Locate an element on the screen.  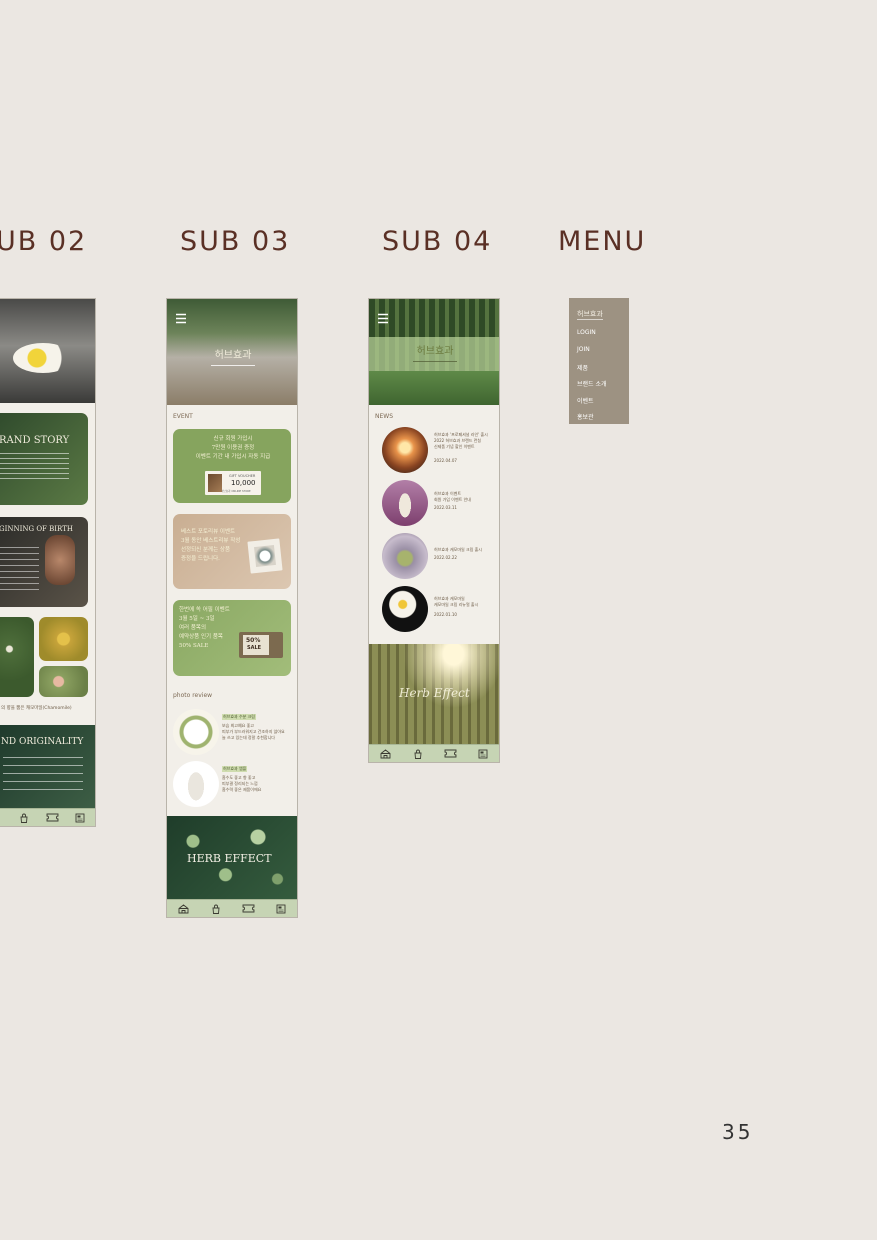
sub03-bottom-nav is located at coordinates (232, 908).